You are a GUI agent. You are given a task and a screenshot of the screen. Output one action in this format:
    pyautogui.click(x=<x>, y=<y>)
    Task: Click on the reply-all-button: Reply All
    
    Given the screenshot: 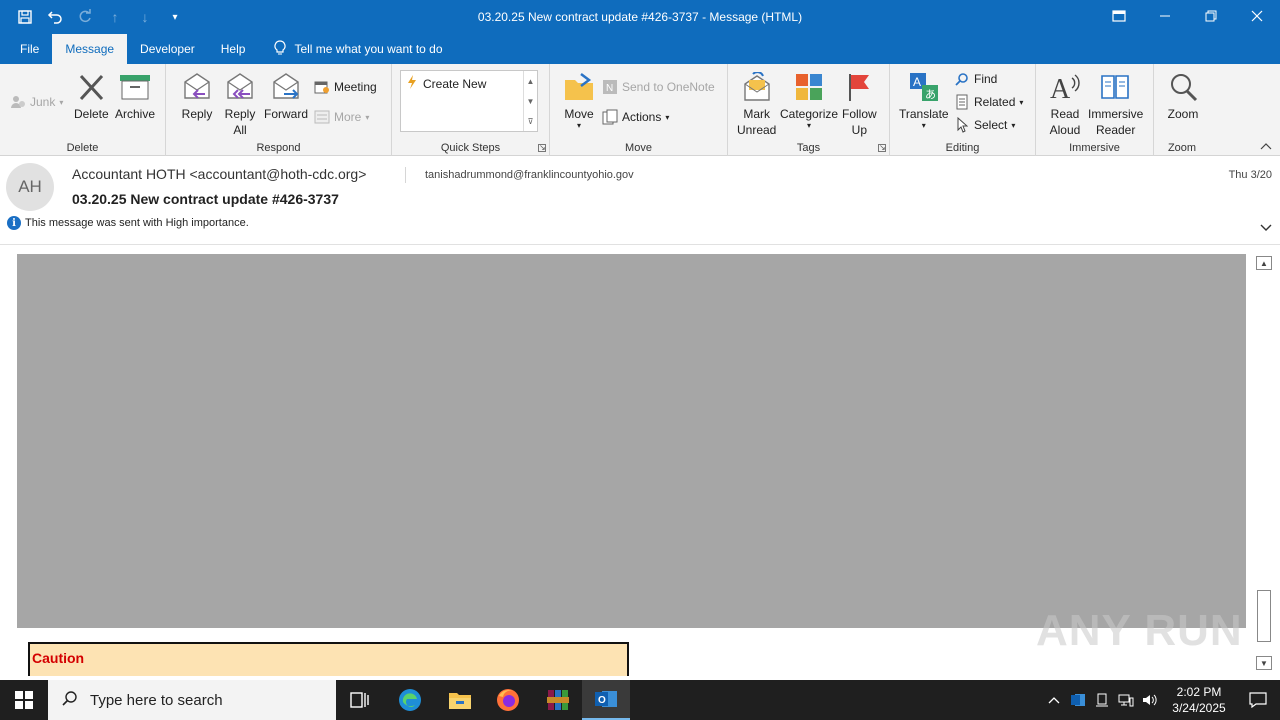 What is the action you would take?
    pyautogui.click(x=240, y=104)
    